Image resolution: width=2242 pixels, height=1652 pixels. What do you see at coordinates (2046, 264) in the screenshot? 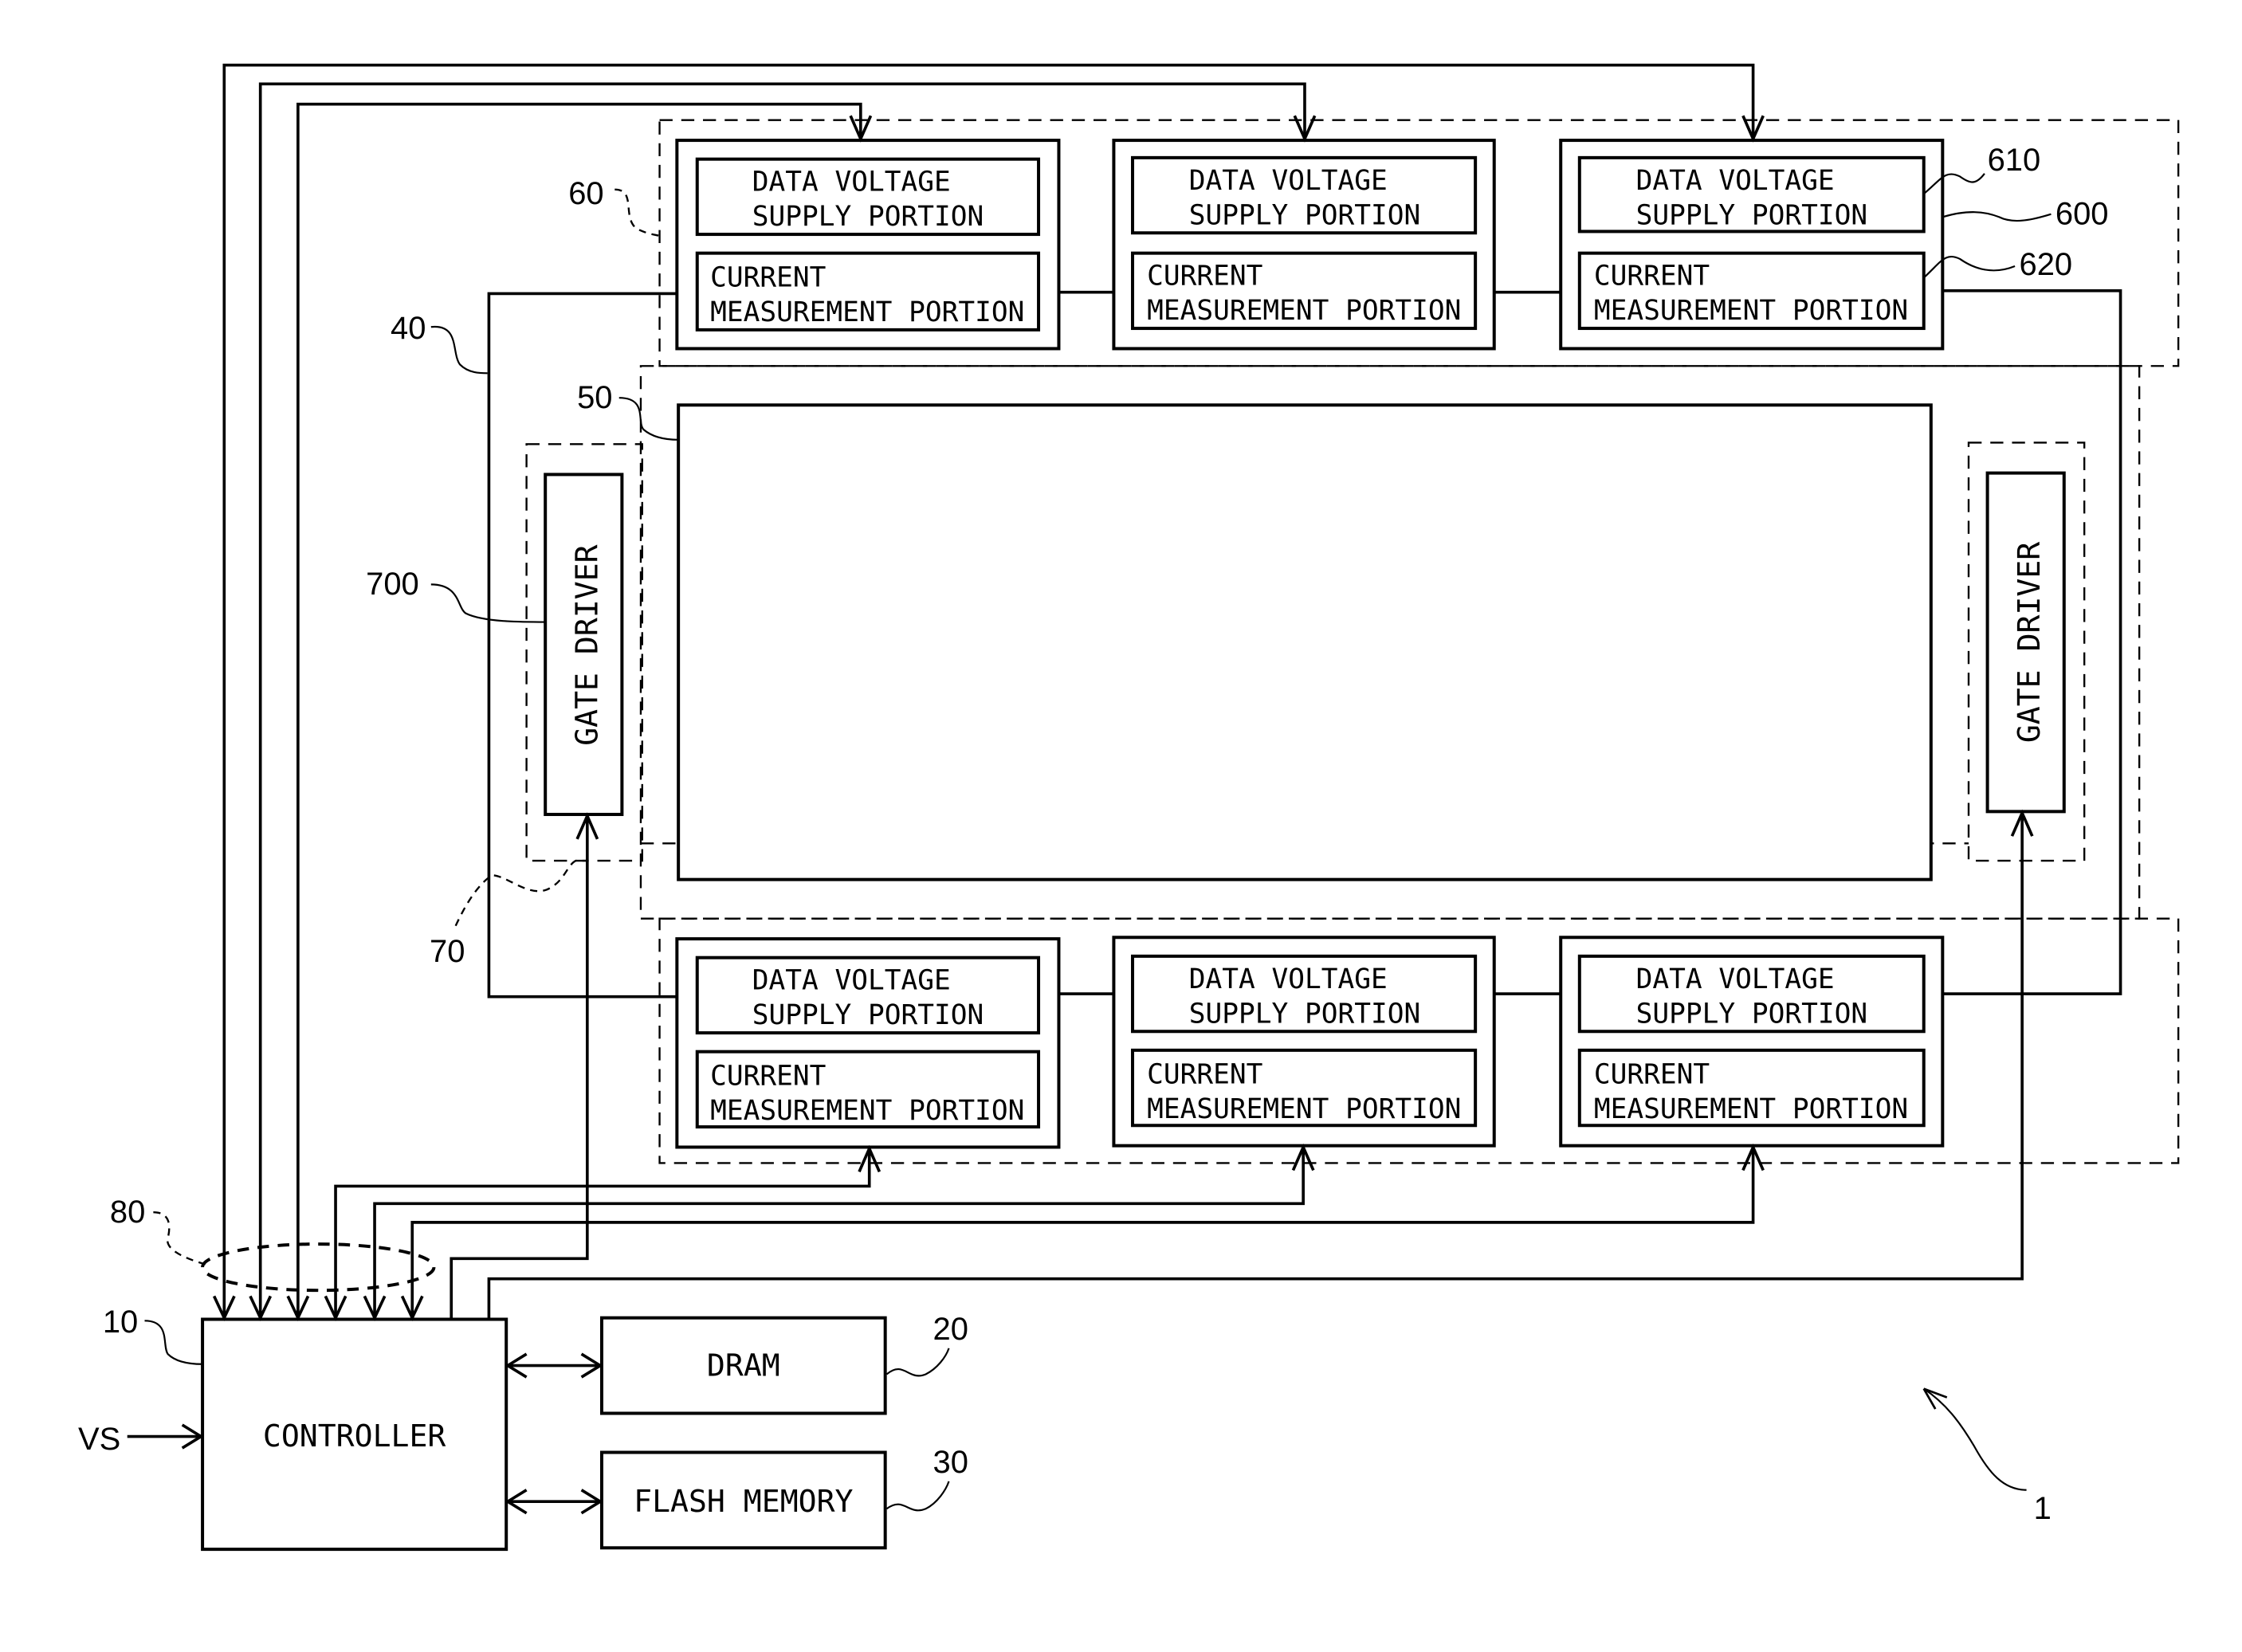
I see `ref-620: 620` at bounding box center [2046, 264].